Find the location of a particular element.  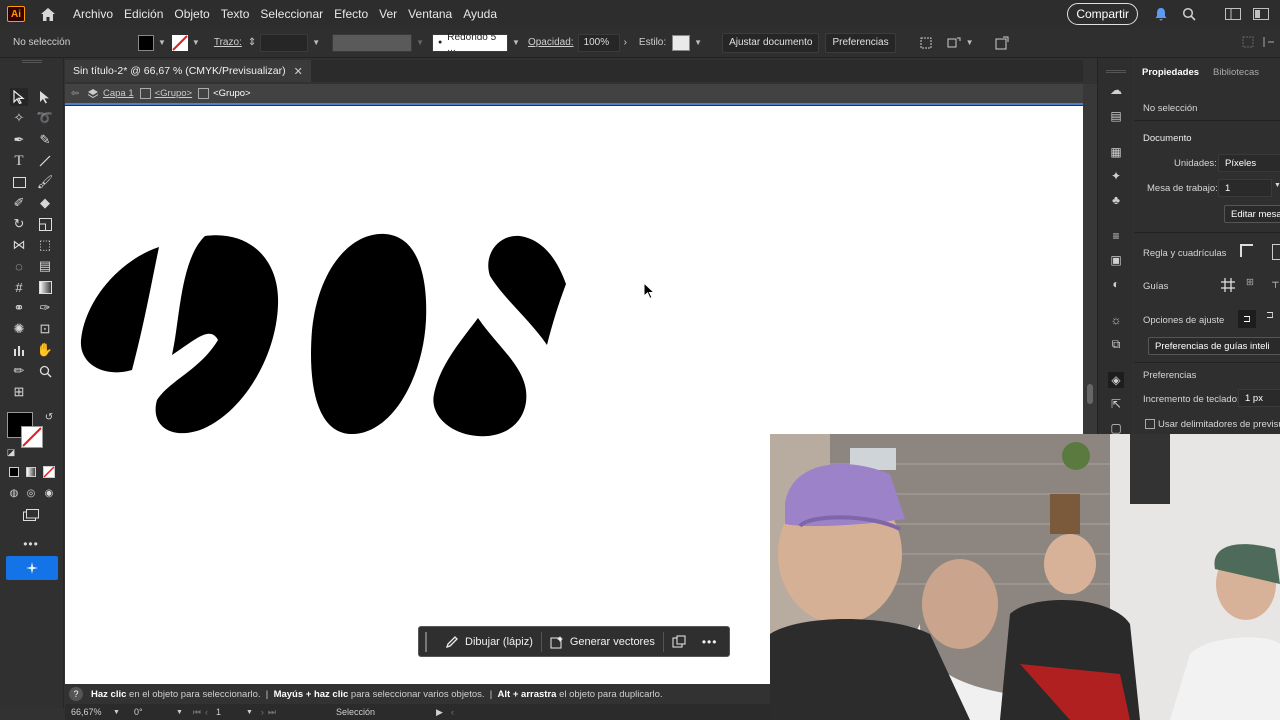

stroke-stepper-icon: ⇕ is located at coordinates (252, 42).